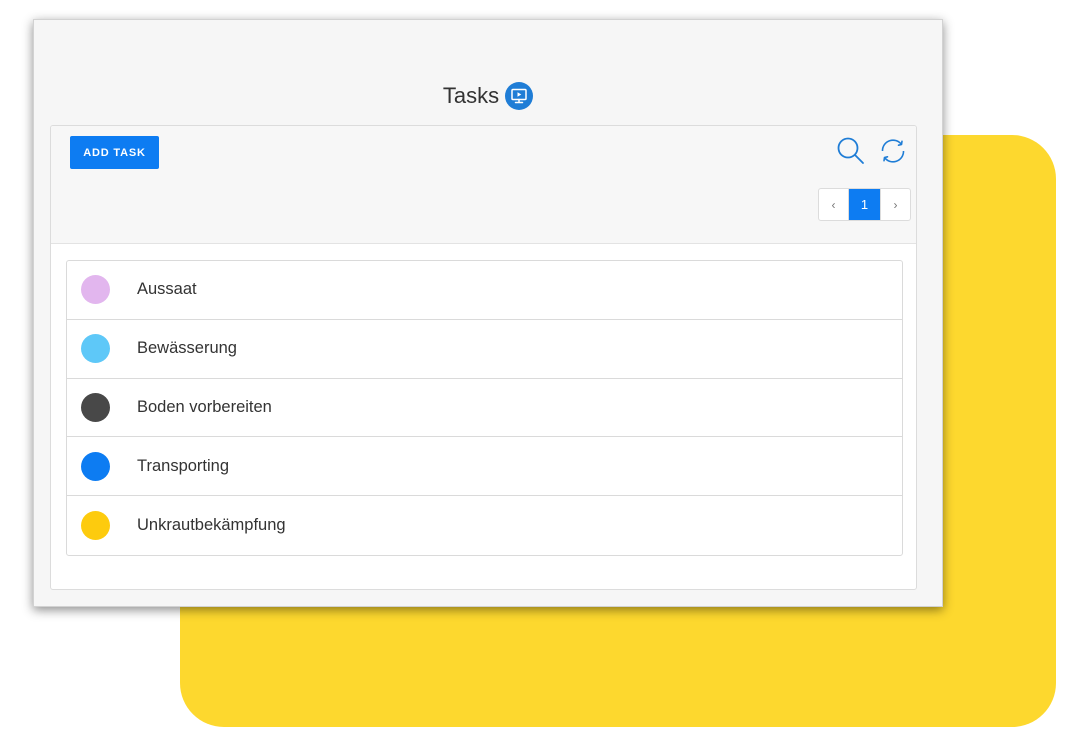  Describe the element at coordinates (211, 525) in the screenshot. I see `task-label: Unkrautbekämpfung` at that location.